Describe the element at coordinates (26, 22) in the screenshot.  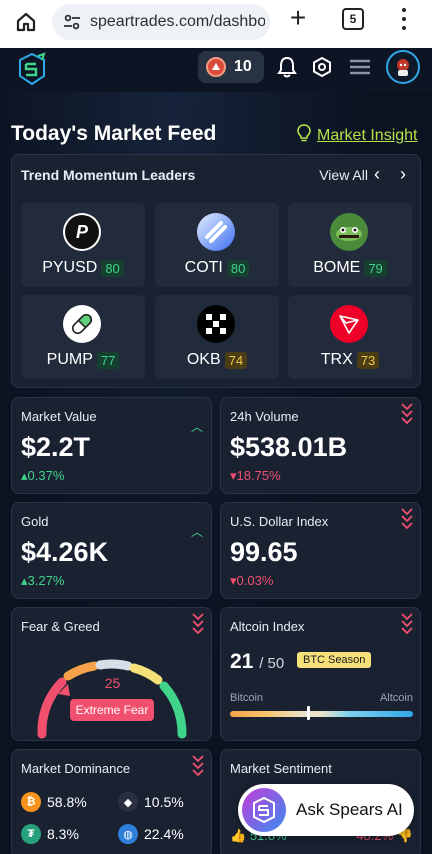
I see `home-icon` at that location.